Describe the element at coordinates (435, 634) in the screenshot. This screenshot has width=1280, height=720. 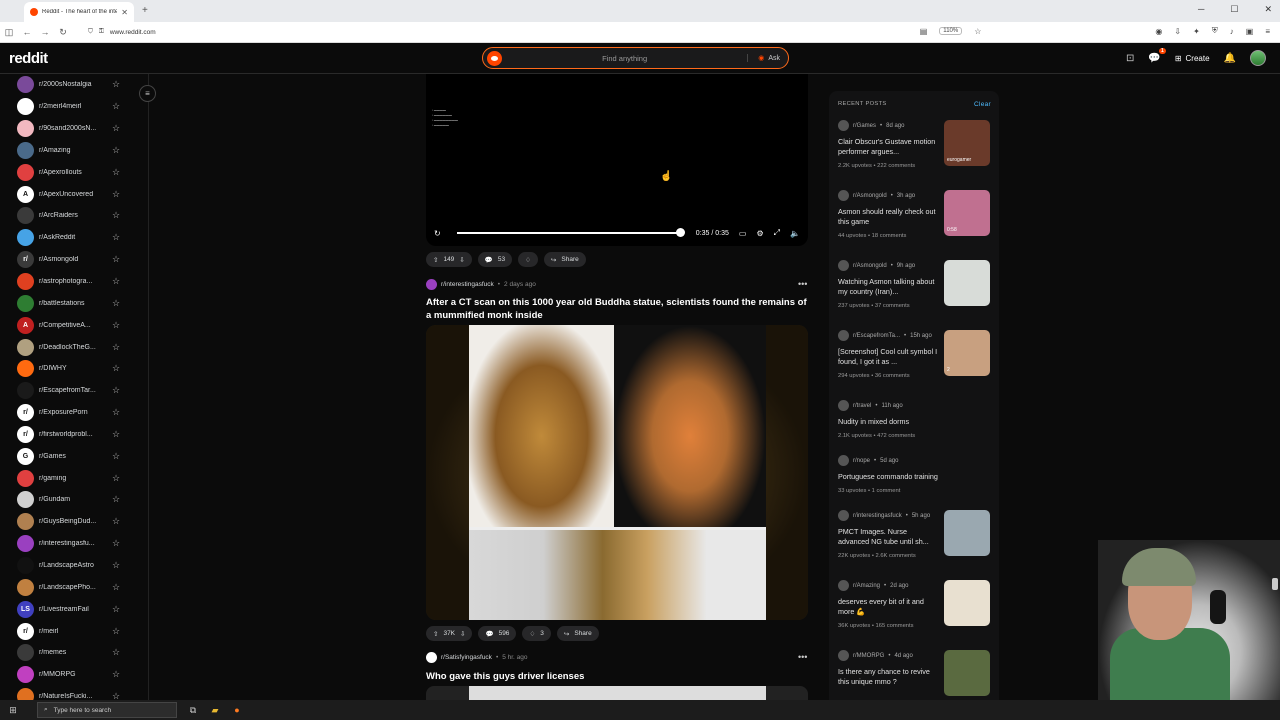
I see `upvote-icon: ⇧` at that location.